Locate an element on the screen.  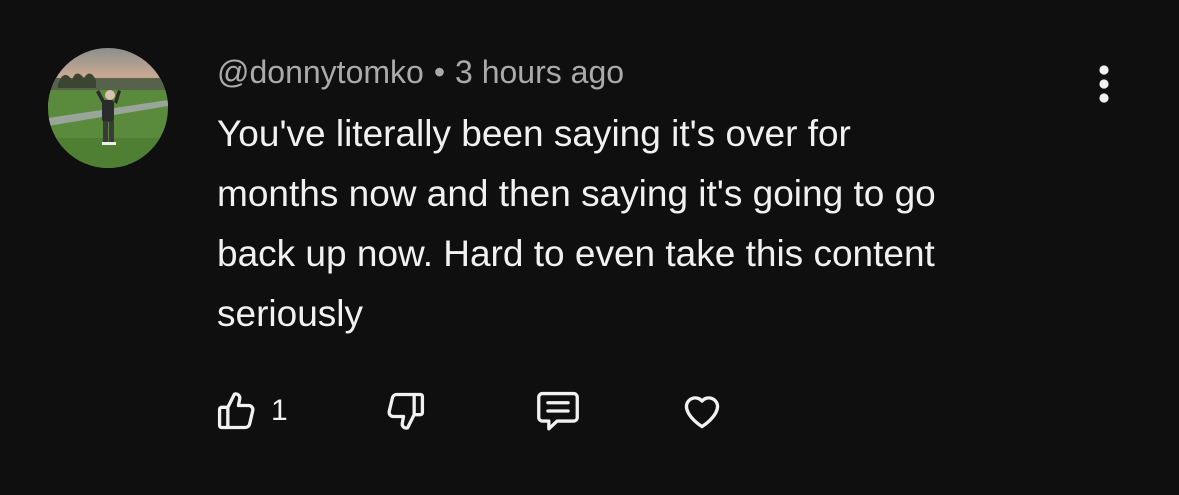
comment-author: @donnytomko is located at coordinates (320, 72).